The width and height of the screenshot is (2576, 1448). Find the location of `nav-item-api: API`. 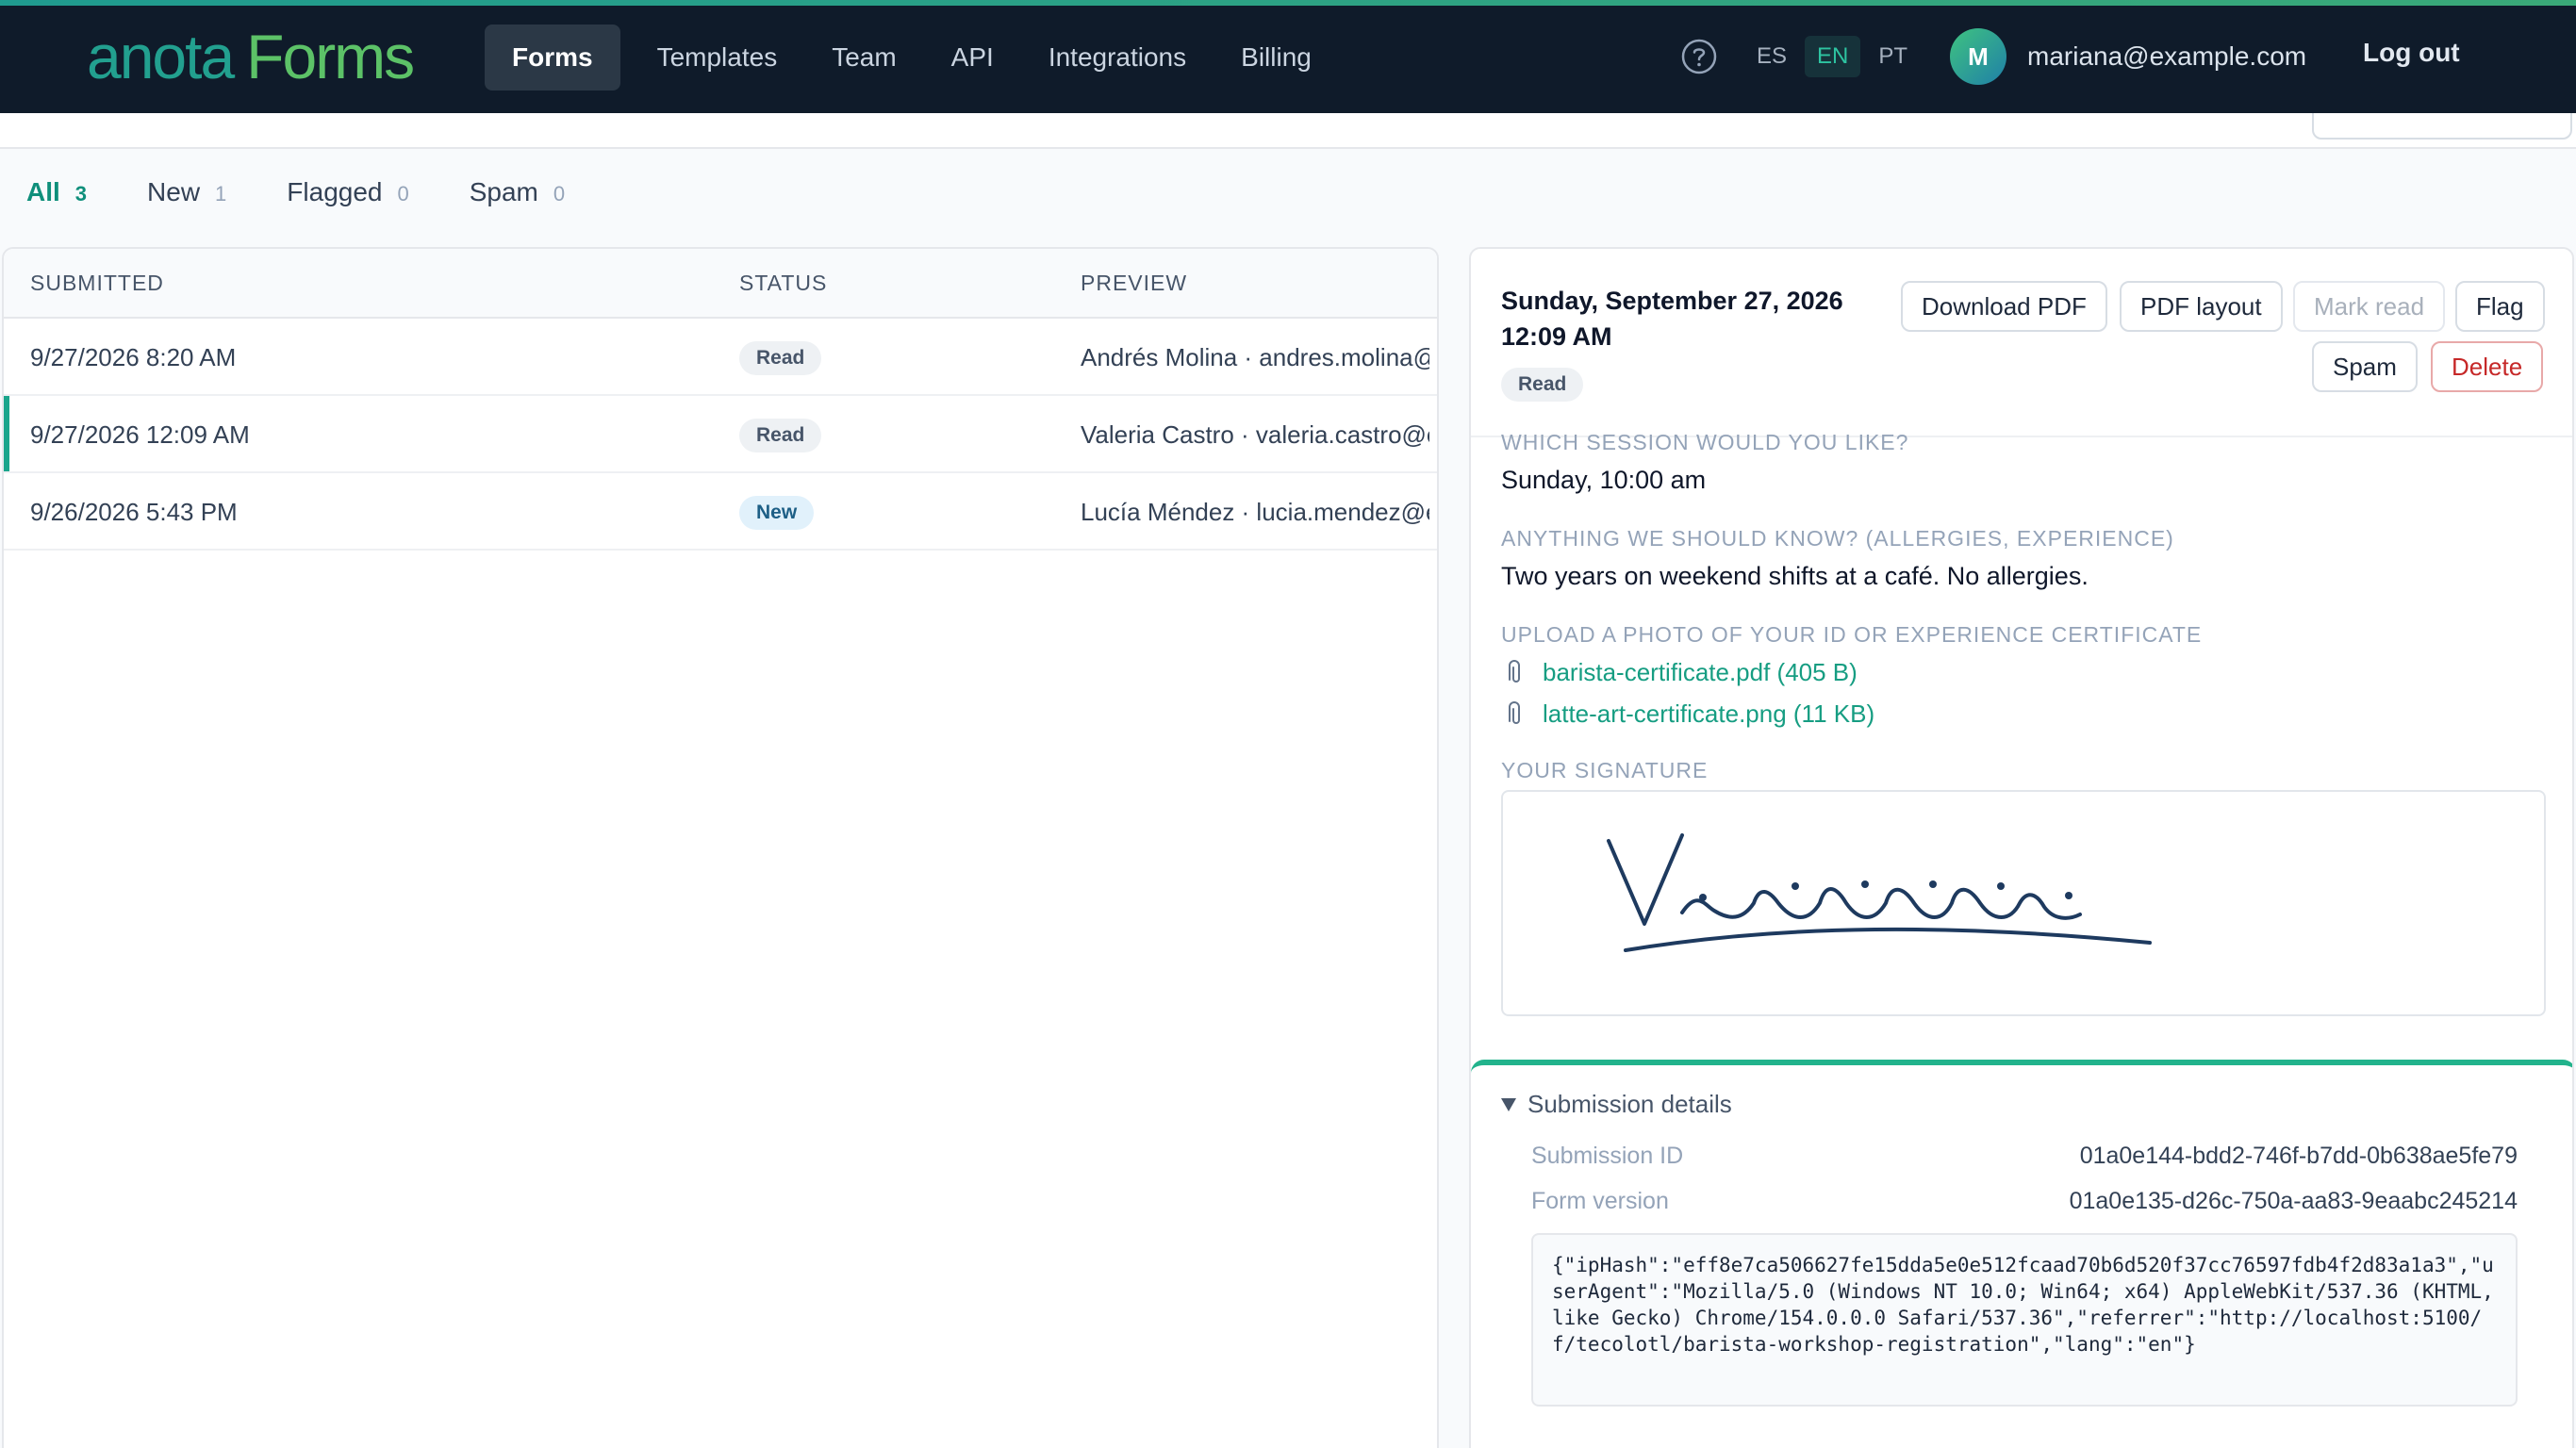

nav-item-api: API is located at coordinates (972, 57).